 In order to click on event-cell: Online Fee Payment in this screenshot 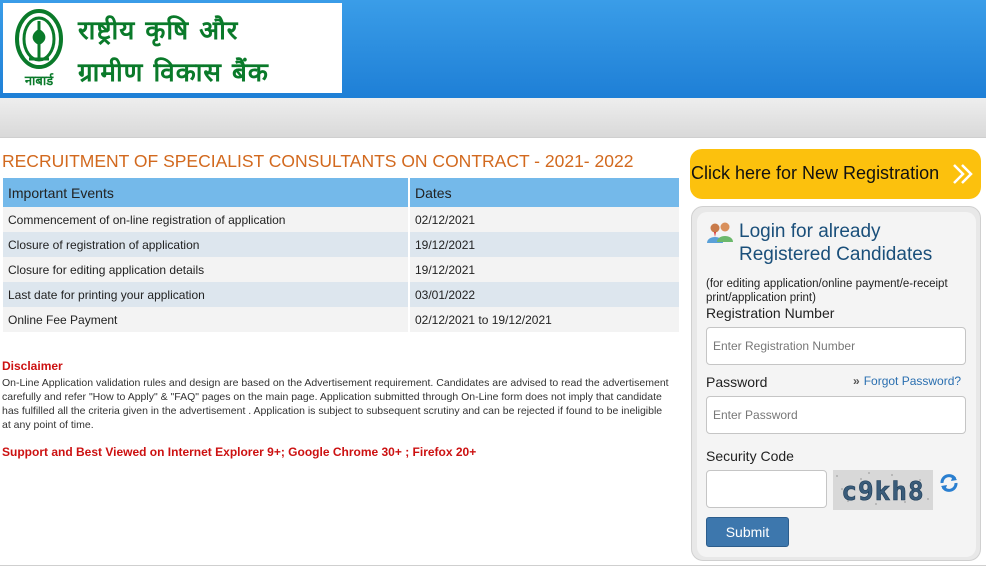, I will do `click(206, 319)`.